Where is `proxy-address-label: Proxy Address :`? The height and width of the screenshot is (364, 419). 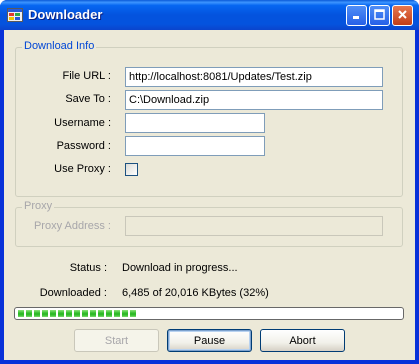 proxy-address-label: Proxy Address : is located at coordinates (72, 226).